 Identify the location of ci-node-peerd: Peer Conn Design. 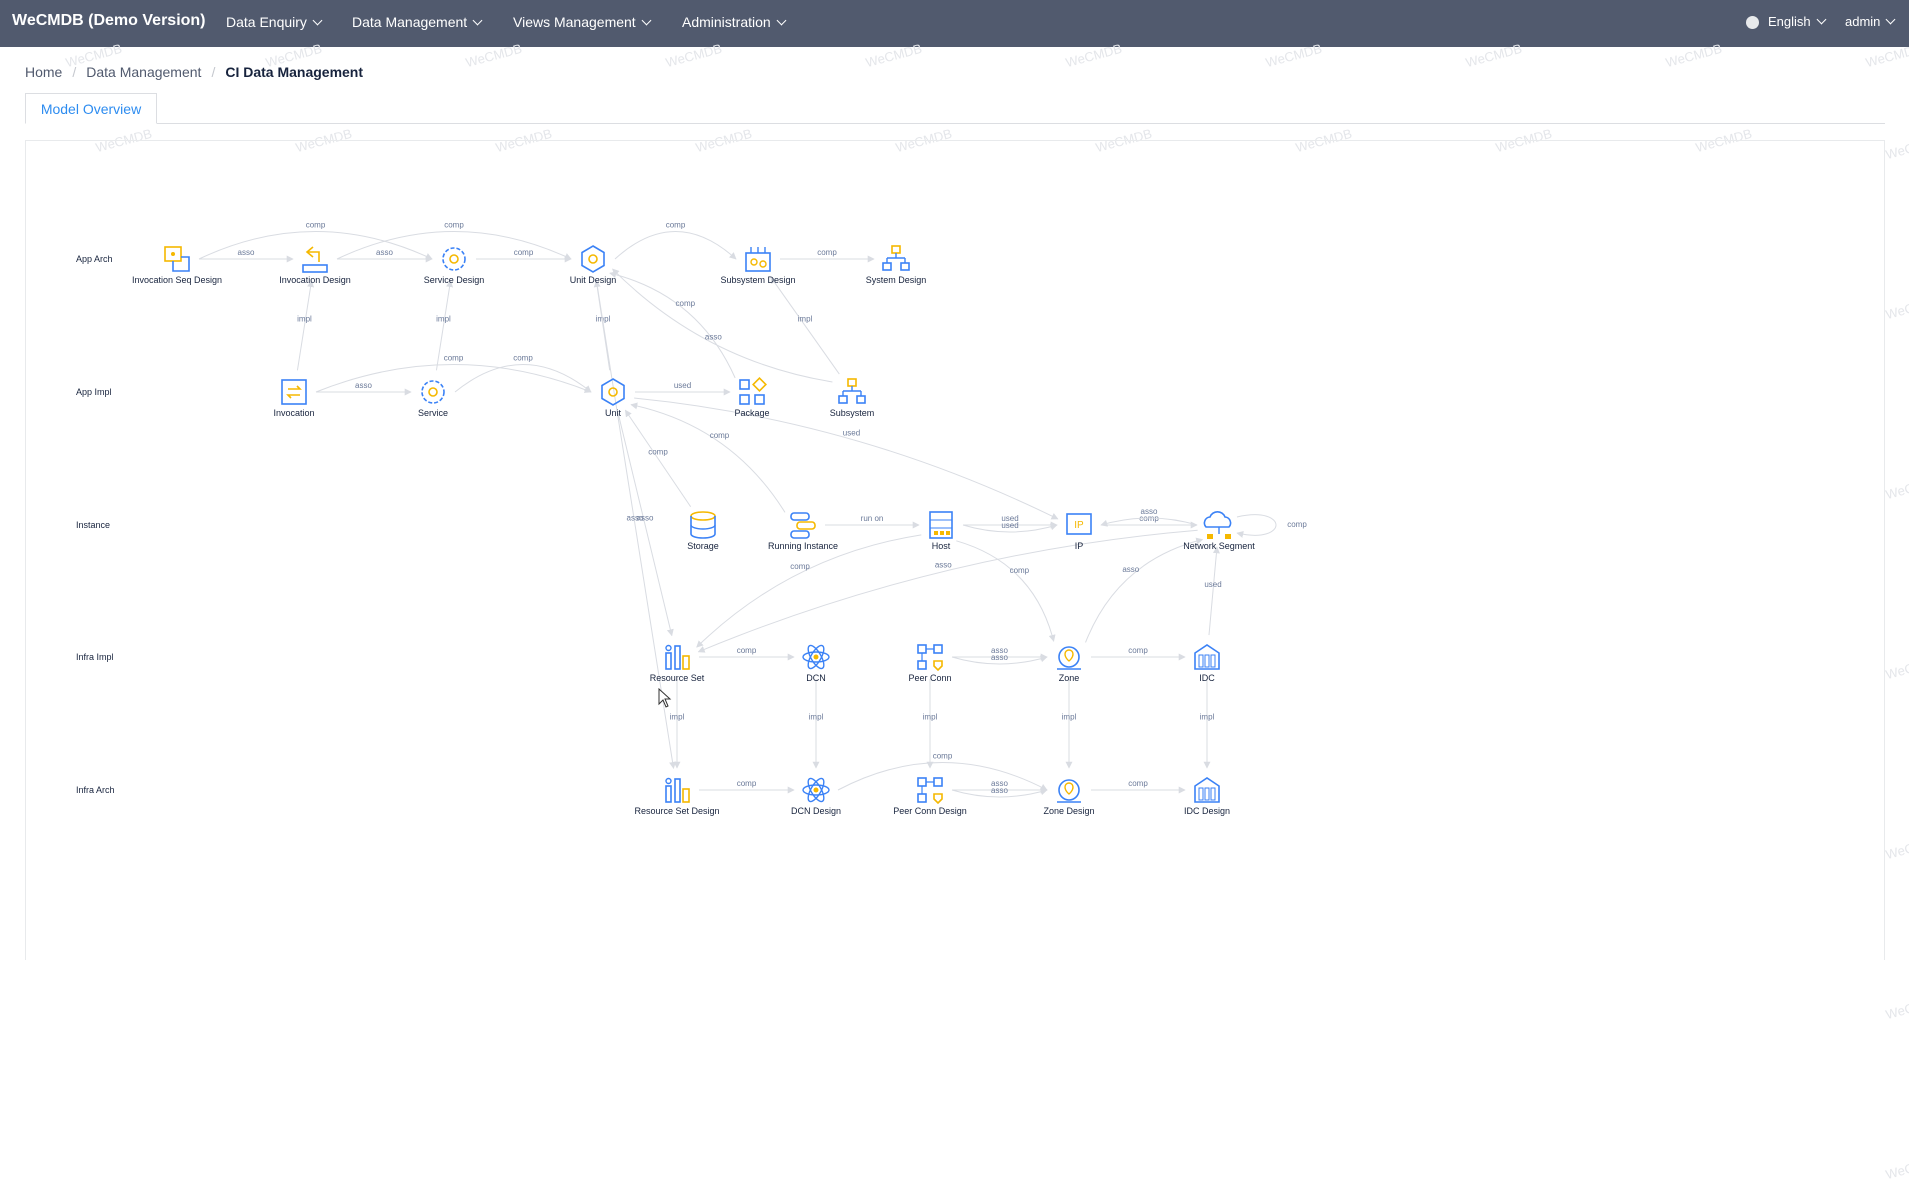
(930, 796).